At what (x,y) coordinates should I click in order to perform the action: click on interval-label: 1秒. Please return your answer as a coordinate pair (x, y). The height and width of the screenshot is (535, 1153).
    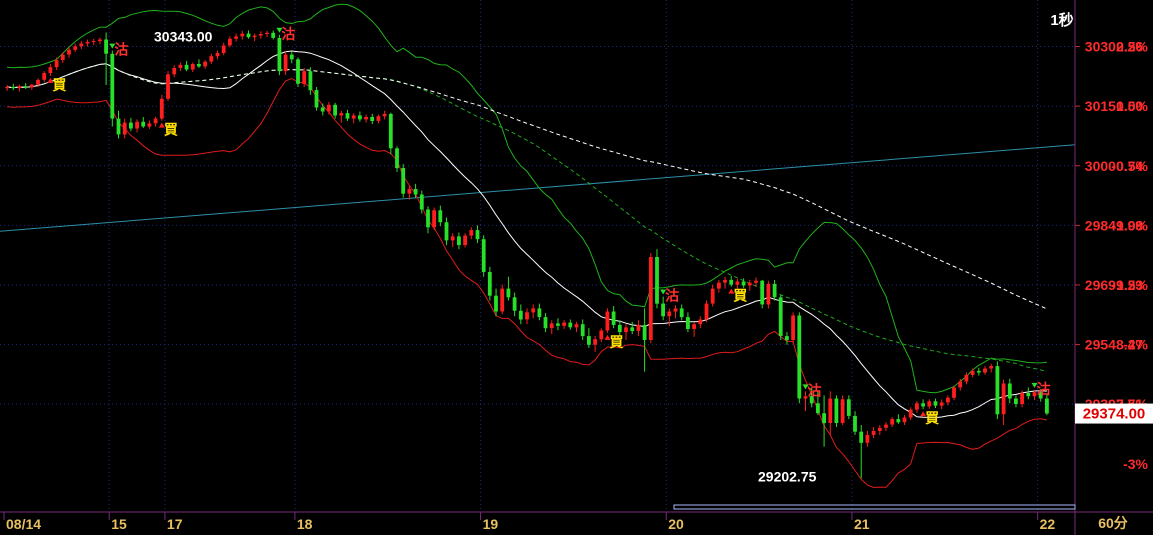
    Looking at the image, I should click on (1061, 20).